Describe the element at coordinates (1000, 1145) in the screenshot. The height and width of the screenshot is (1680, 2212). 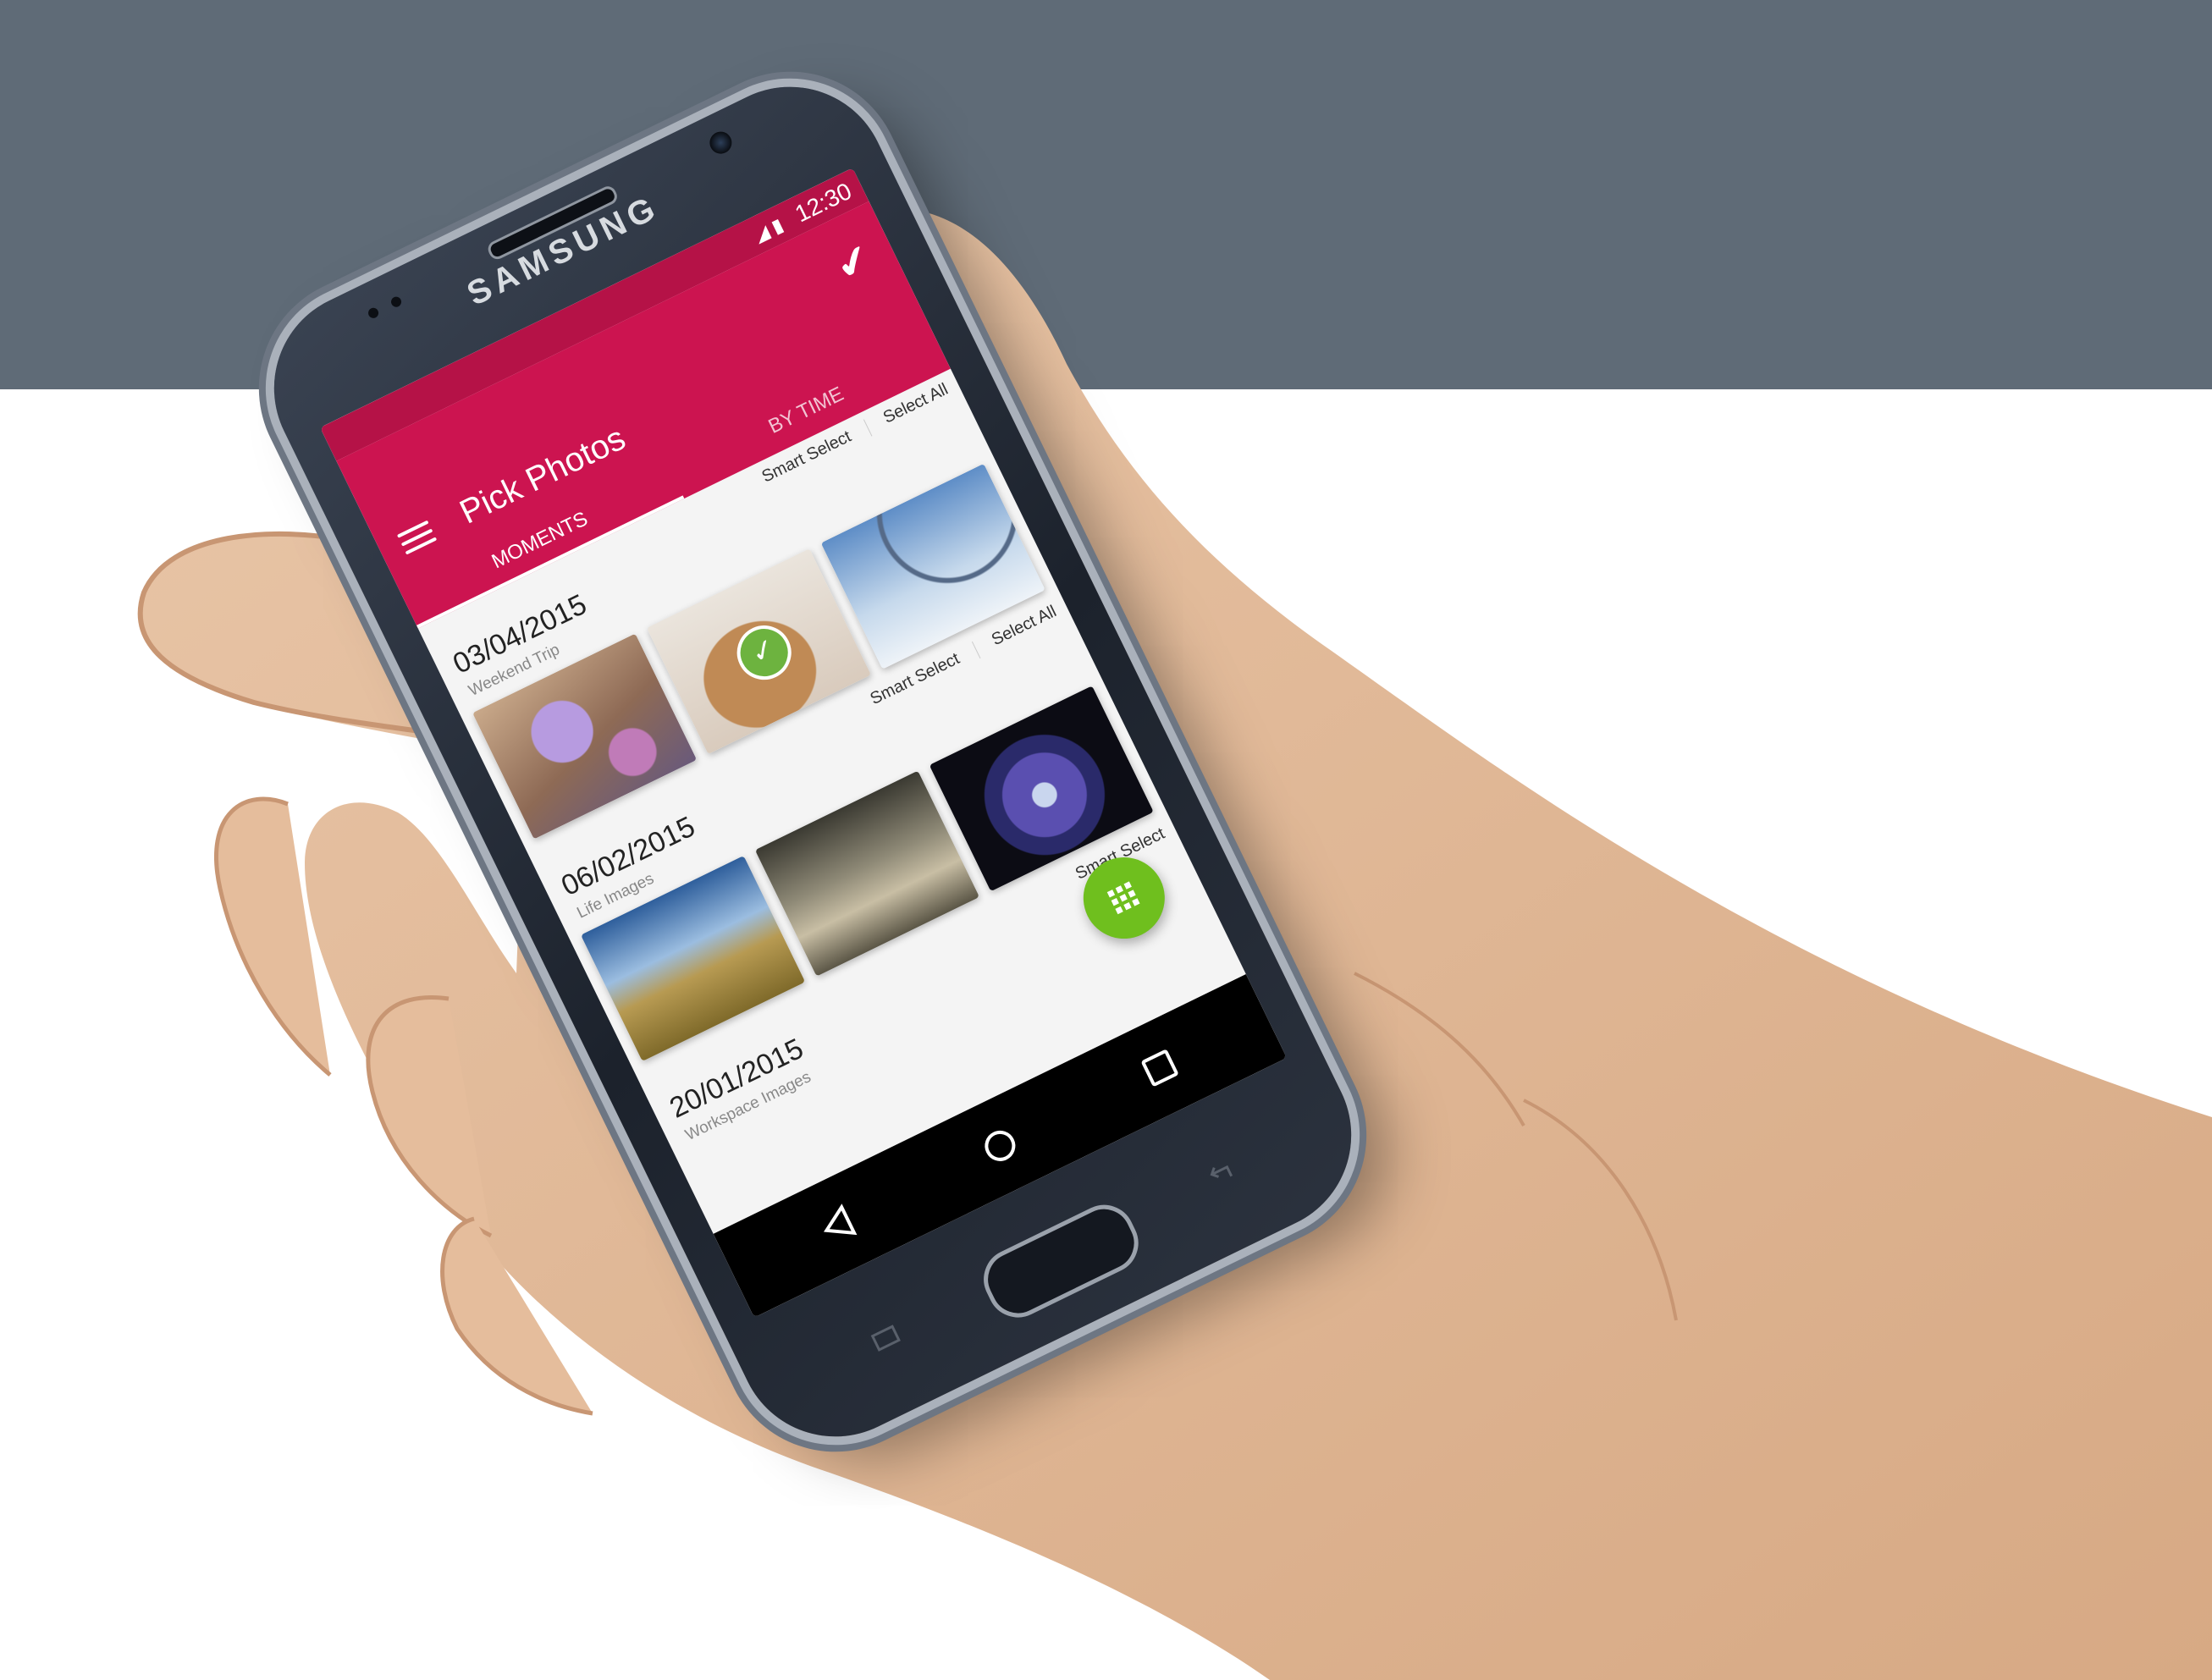
I see `home-circle-icon` at that location.